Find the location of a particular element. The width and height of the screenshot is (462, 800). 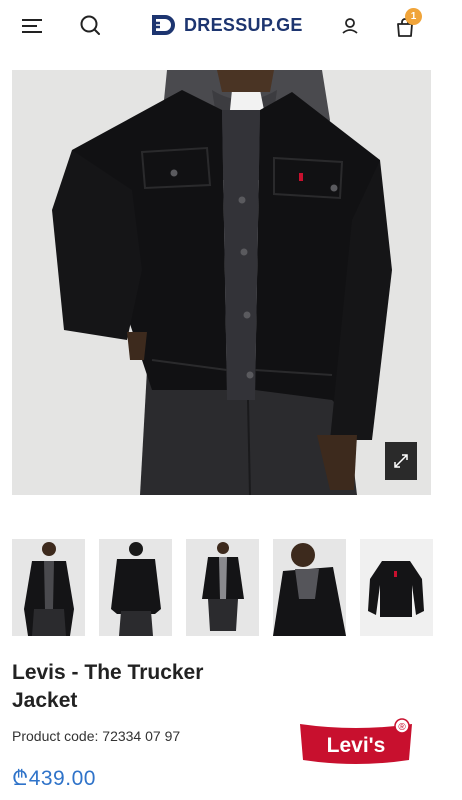

search-icon is located at coordinates (90, 25).